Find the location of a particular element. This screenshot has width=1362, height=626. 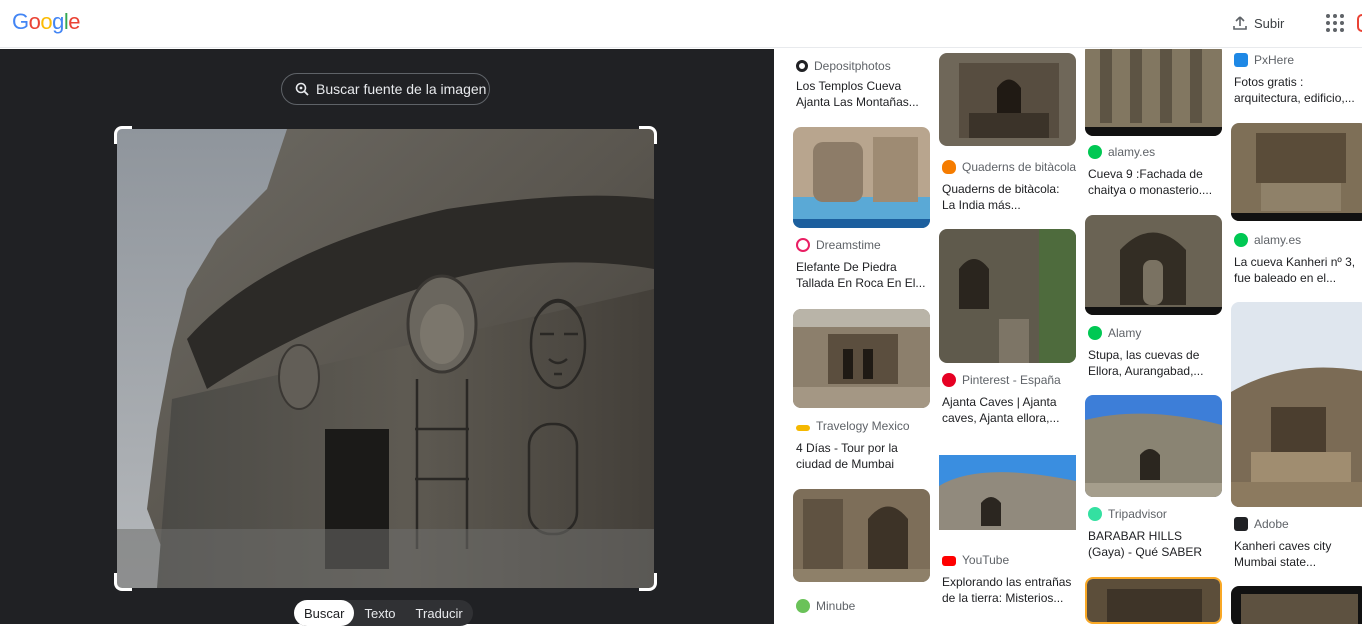

top-bar: Google Subir is located at coordinates (681, 24).